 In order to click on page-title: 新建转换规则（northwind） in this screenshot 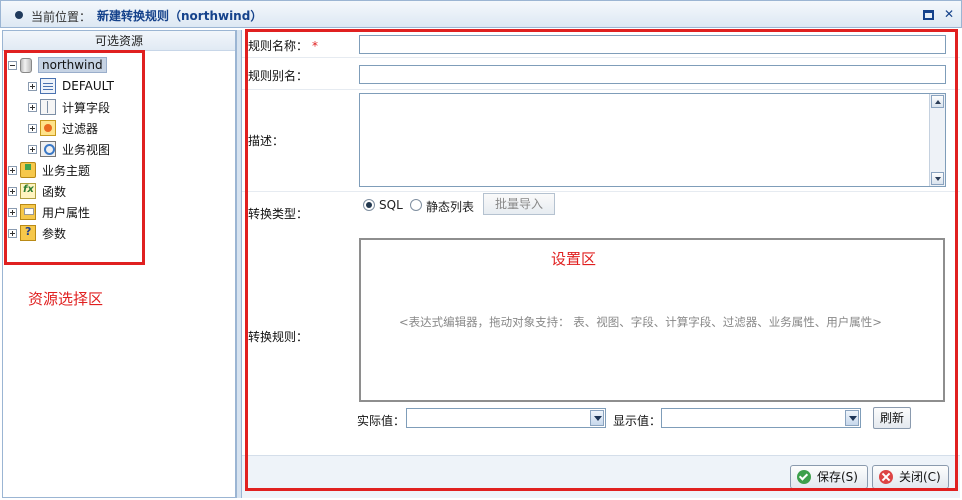, I will do `click(180, 16)`.